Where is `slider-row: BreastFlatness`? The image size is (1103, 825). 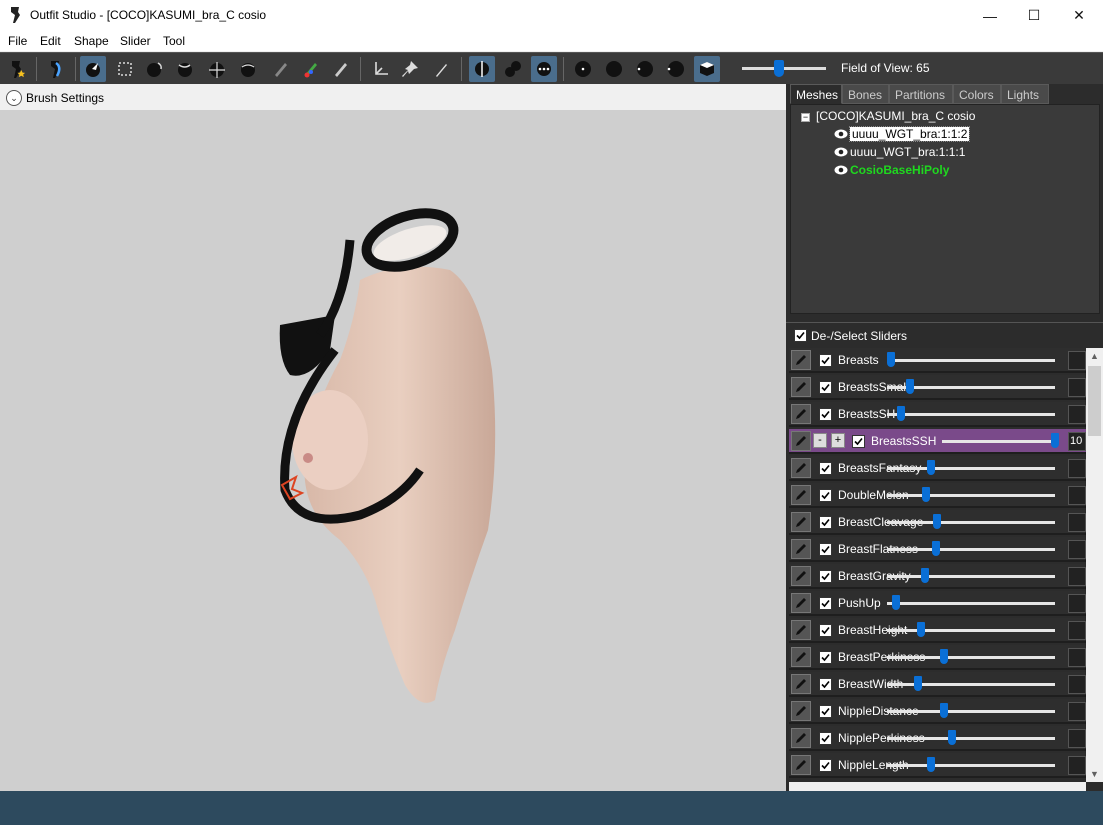
slider-row: BreastFlatness is located at coordinates (937, 549).